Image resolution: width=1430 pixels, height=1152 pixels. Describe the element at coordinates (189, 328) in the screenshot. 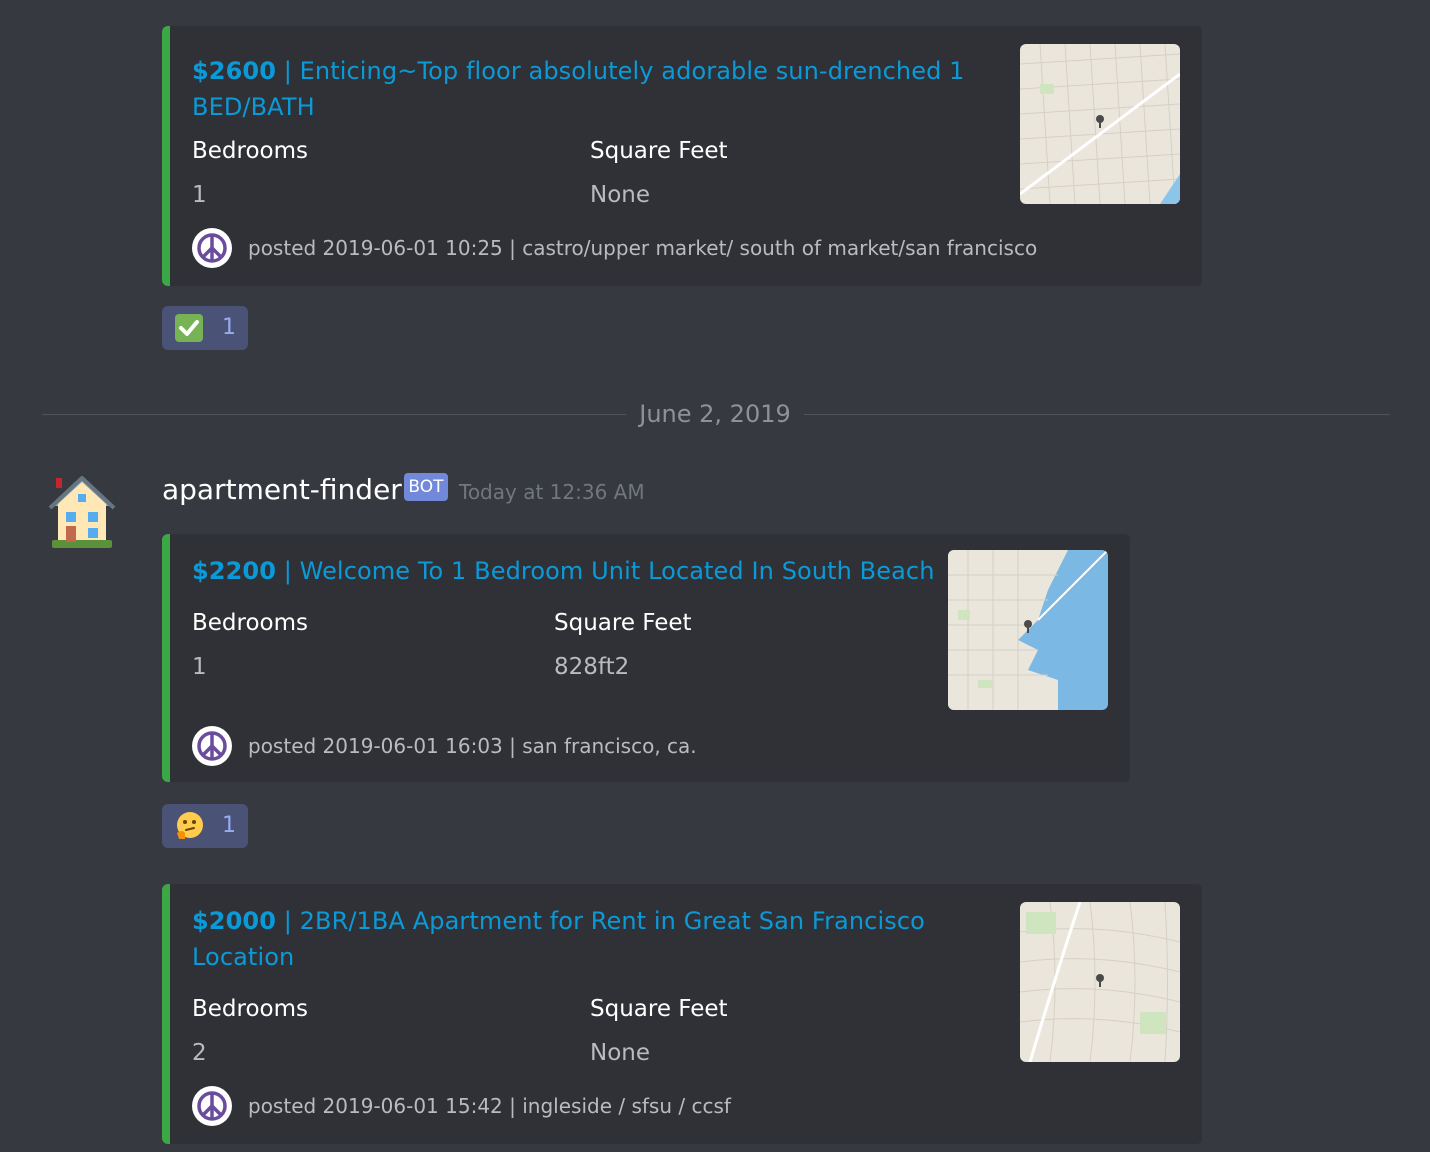

I see `check-mark-button-icon` at that location.